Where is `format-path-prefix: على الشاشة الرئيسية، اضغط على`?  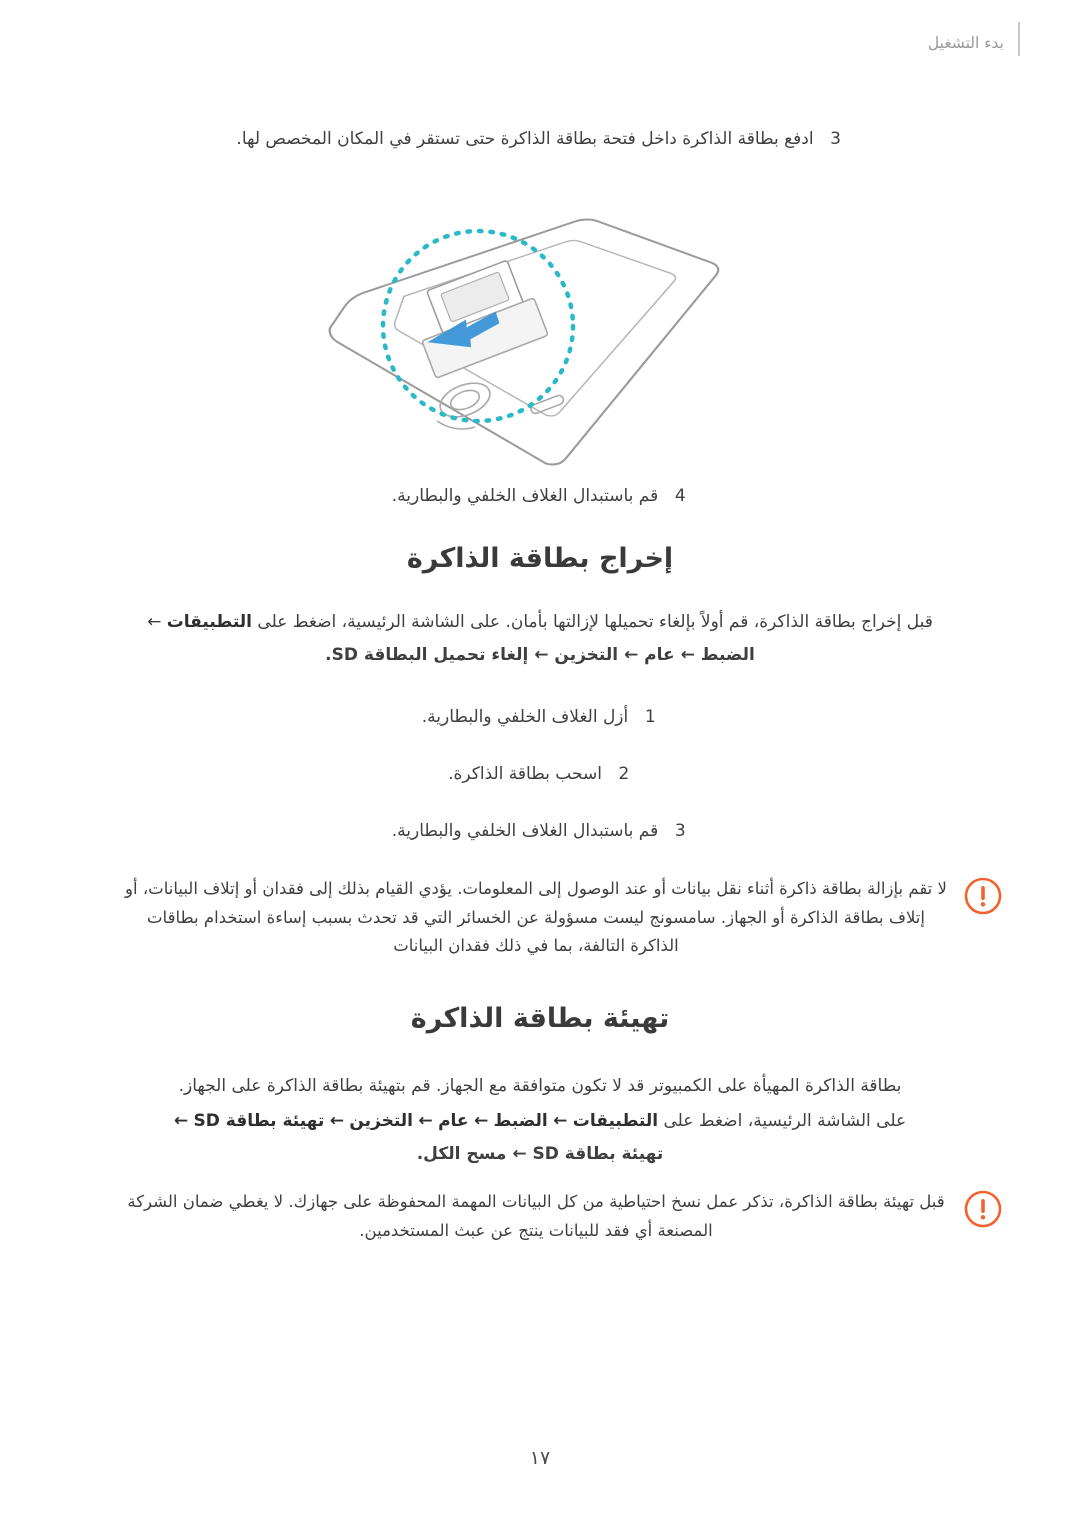
format-path-prefix: على الشاشة الرئيسية، اضغط على is located at coordinates (785, 1121).